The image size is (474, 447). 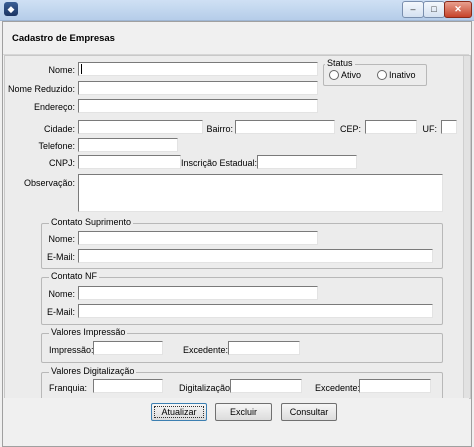 What do you see at coordinates (334, 75) in the screenshot?
I see `ativo-radio` at bounding box center [334, 75].